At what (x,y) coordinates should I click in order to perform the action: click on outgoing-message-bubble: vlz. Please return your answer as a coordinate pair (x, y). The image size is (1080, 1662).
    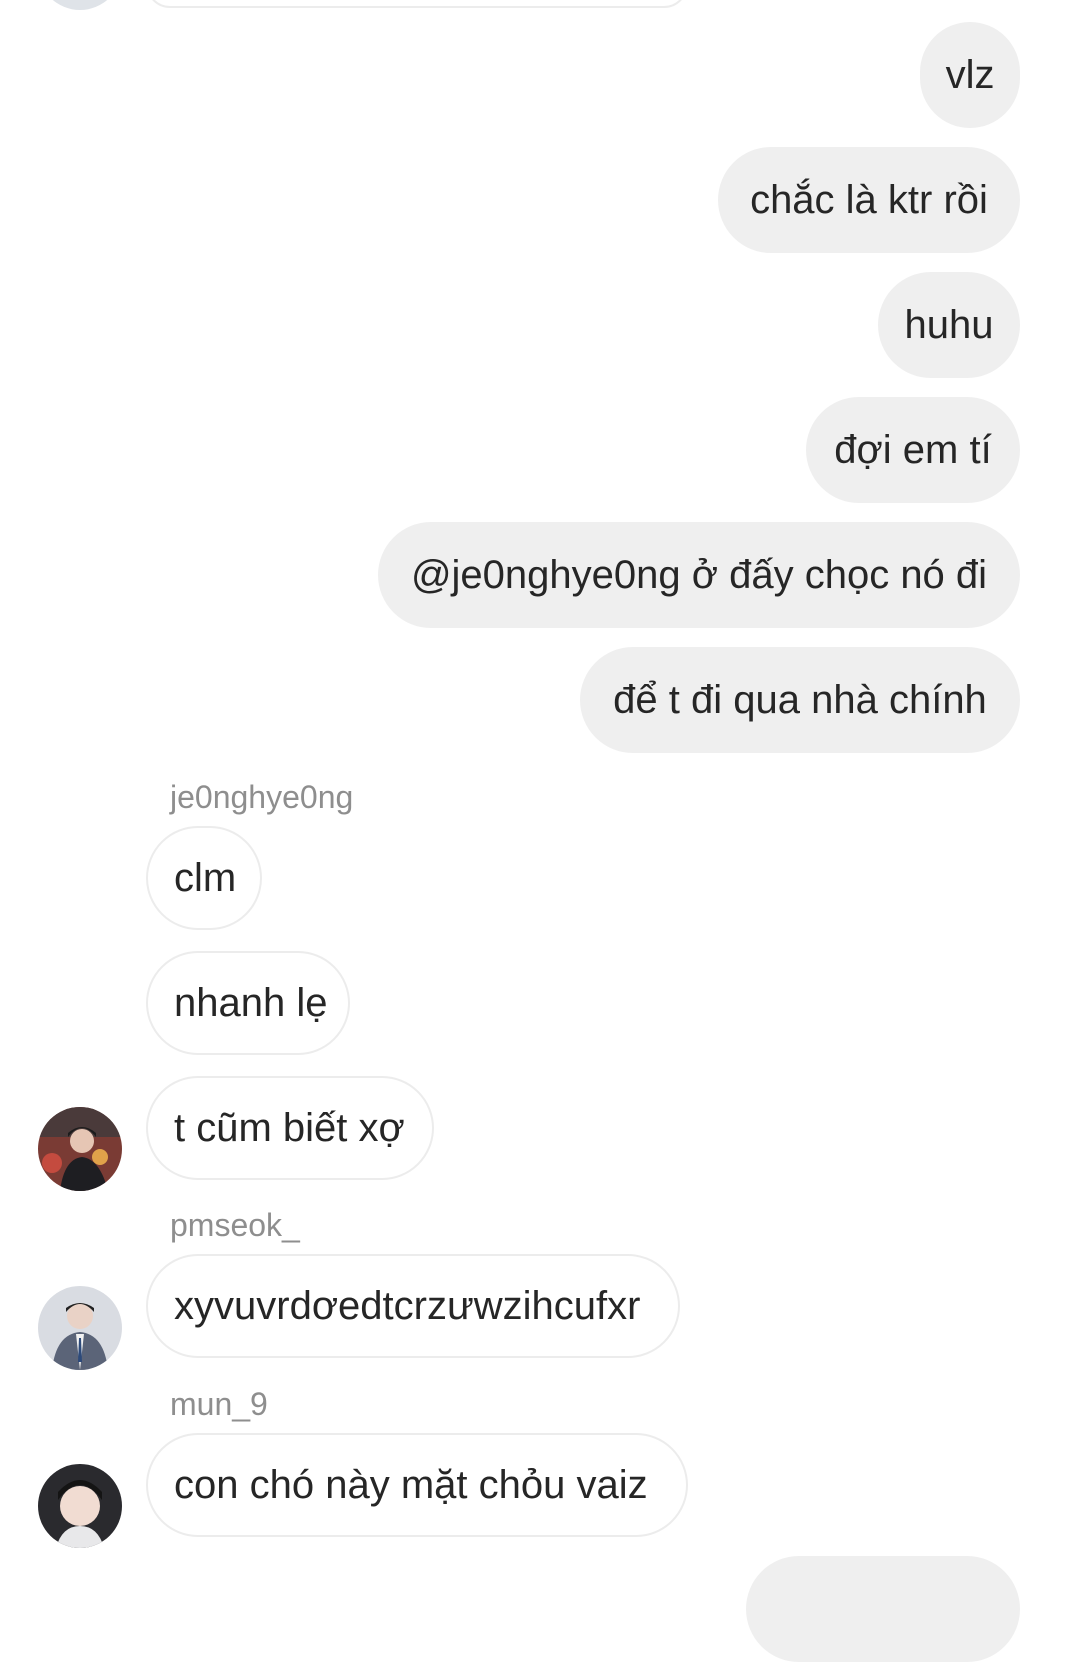
    Looking at the image, I should click on (970, 75).